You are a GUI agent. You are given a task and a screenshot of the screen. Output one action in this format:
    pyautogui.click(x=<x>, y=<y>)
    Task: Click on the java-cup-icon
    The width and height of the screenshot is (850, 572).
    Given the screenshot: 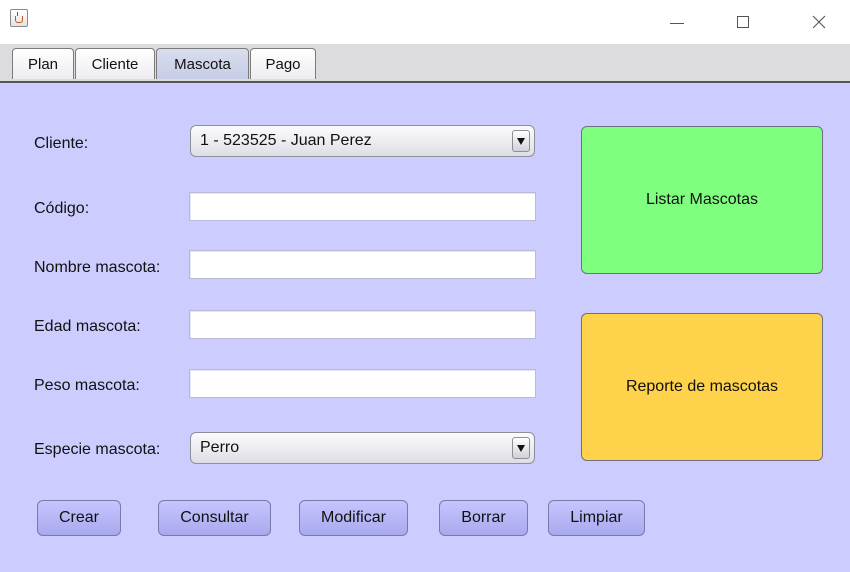 What is the action you would take?
    pyautogui.click(x=19, y=18)
    